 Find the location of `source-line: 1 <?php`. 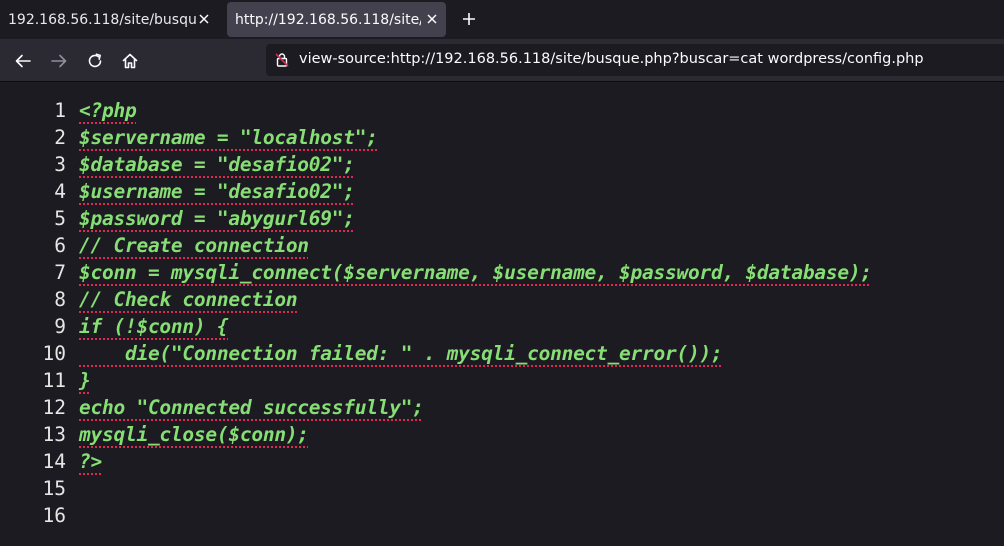

source-line: 1 <?php is located at coordinates (502, 110).